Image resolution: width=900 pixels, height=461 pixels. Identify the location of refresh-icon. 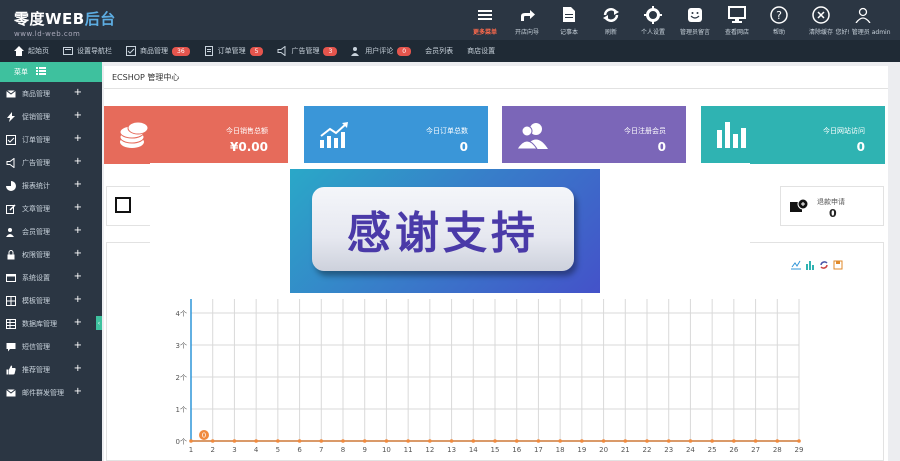
(824, 265).